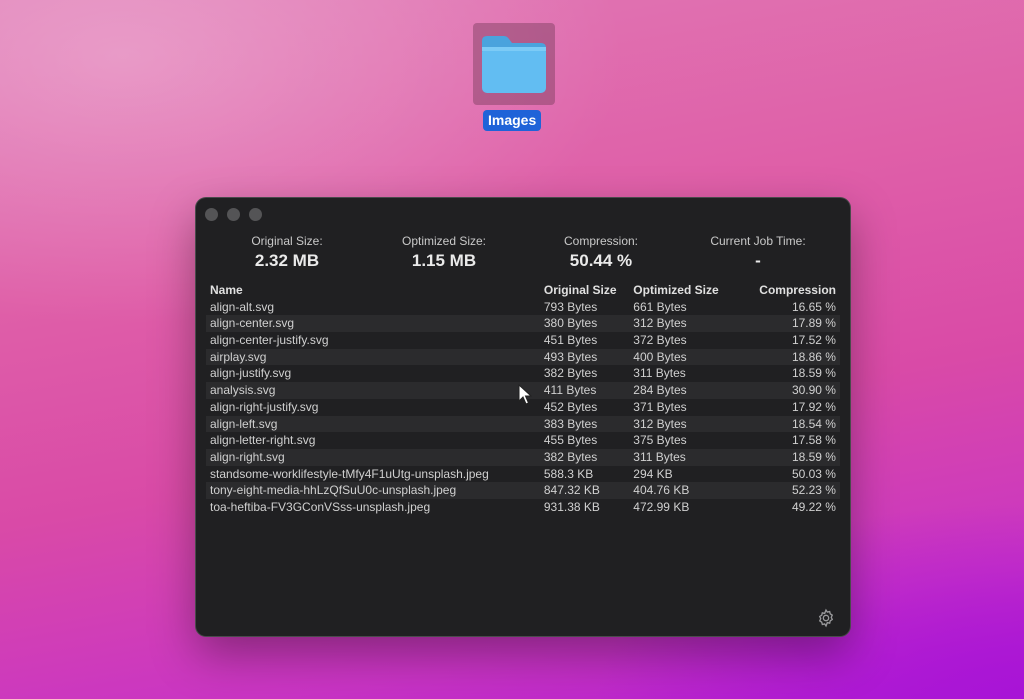 The height and width of the screenshot is (699, 1024). Describe the element at coordinates (570, 356) in the screenshot. I see `cell-original-size: 493 Bytes` at that location.